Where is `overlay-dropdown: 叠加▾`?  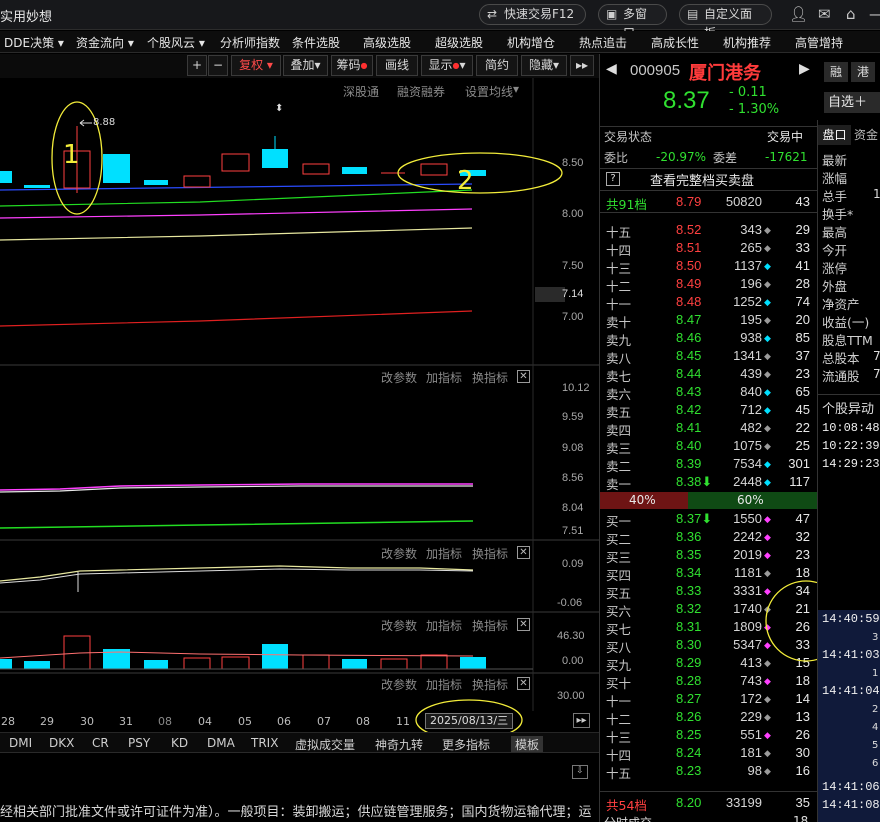 overlay-dropdown: 叠加▾ is located at coordinates (305, 65).